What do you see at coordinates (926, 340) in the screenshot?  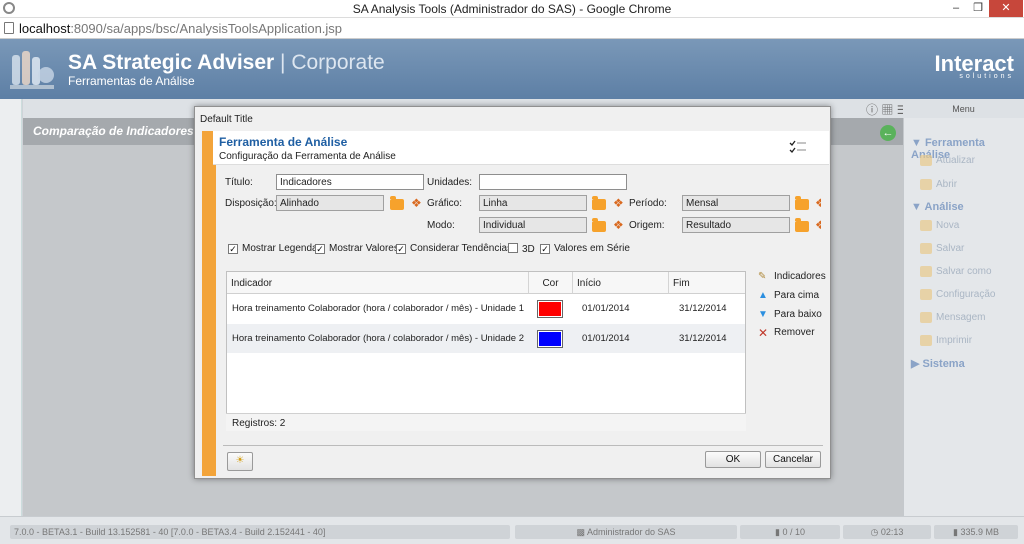 I see `print-icon` at bounding box center [926, 340].